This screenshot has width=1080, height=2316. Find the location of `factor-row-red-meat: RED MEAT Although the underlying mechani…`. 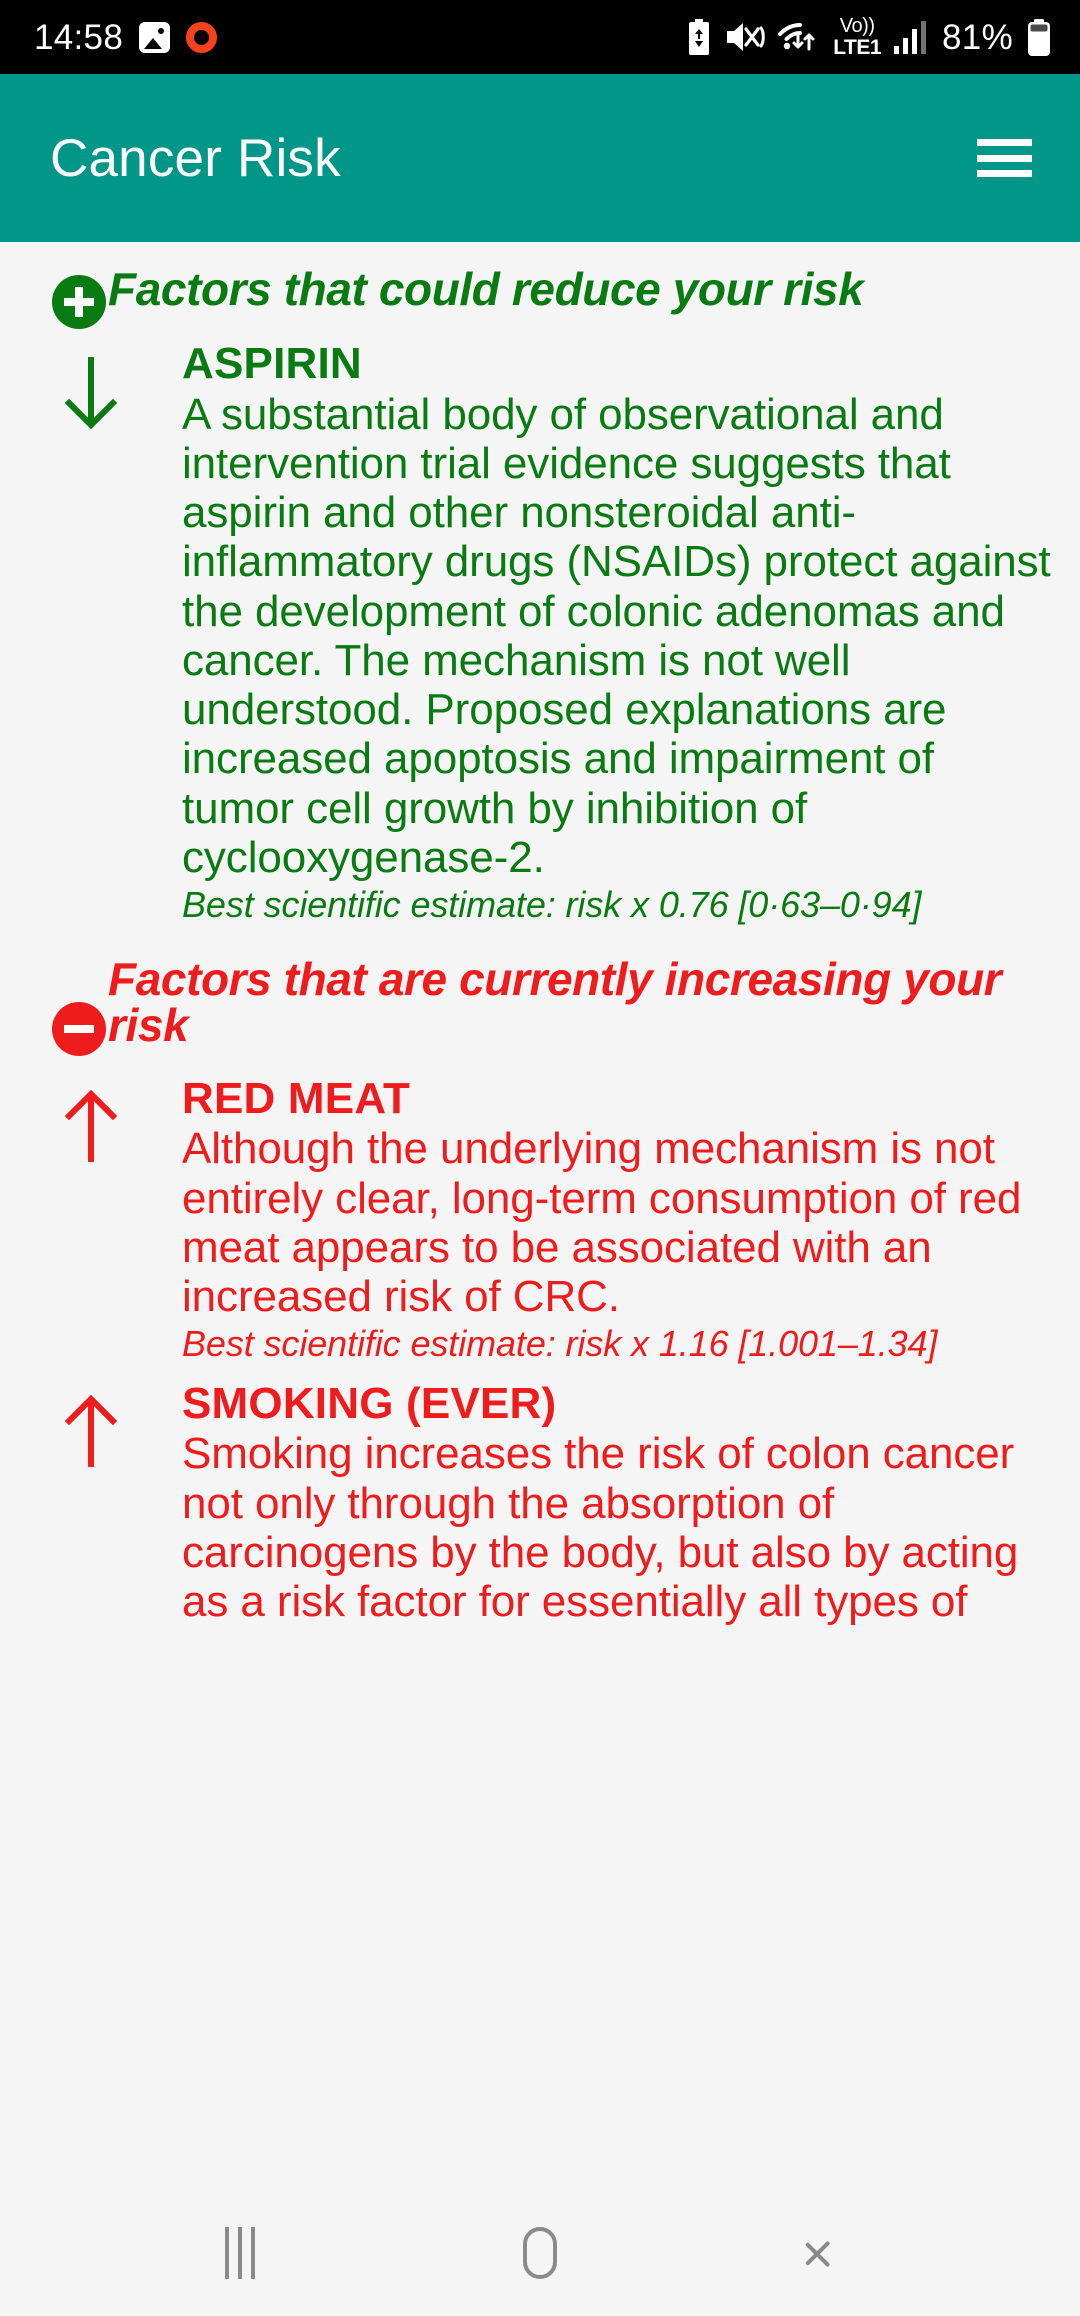

factor-row-red-meat: RED MEAT Although the underlying mechani… is located at coordinates (540, 1210).